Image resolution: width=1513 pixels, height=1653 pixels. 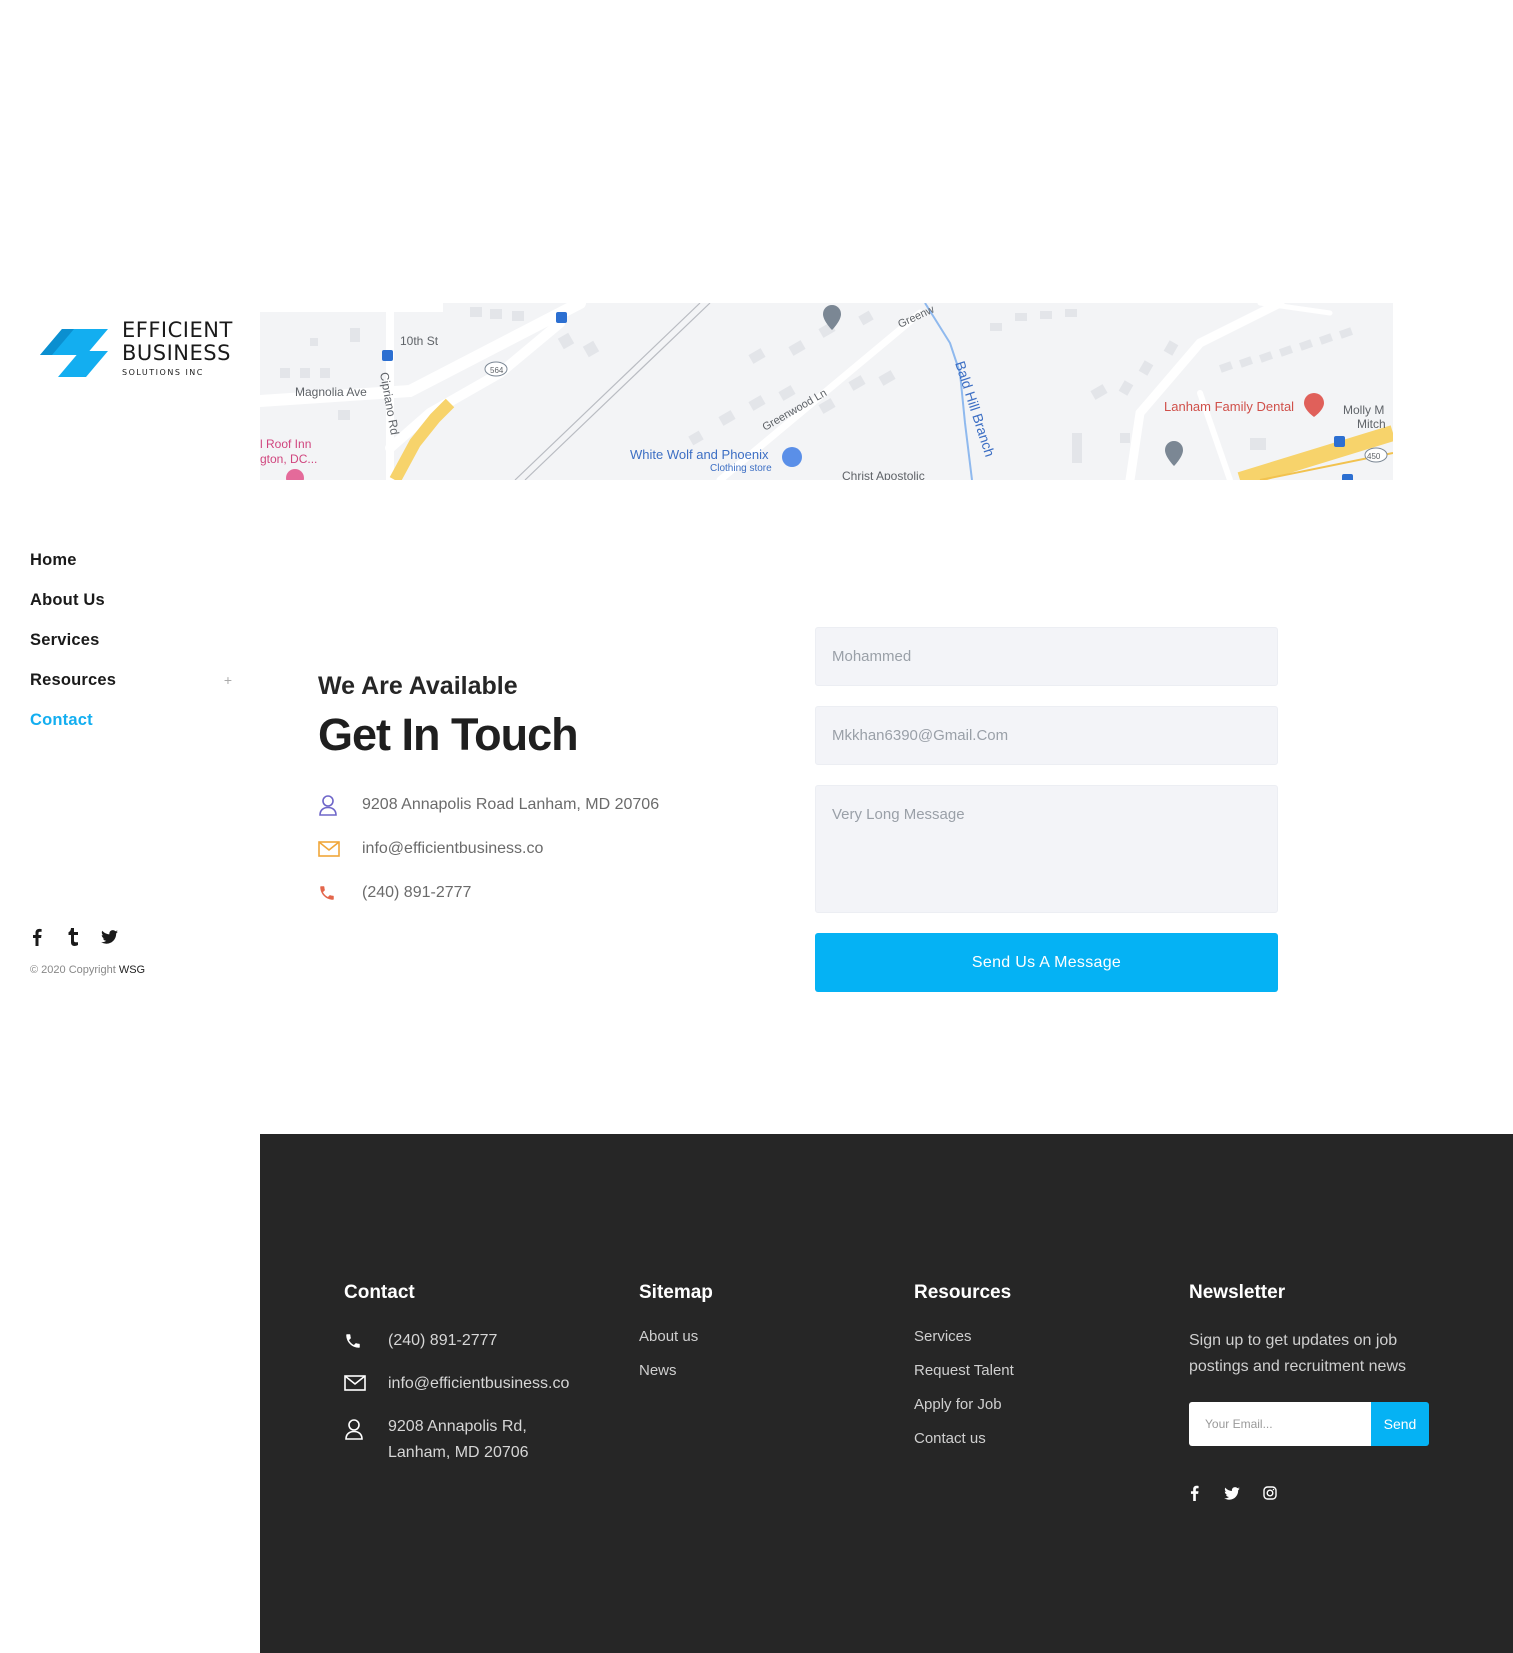 I want to click on map-label-molly: Molly M, so click(x=1363, y=410).